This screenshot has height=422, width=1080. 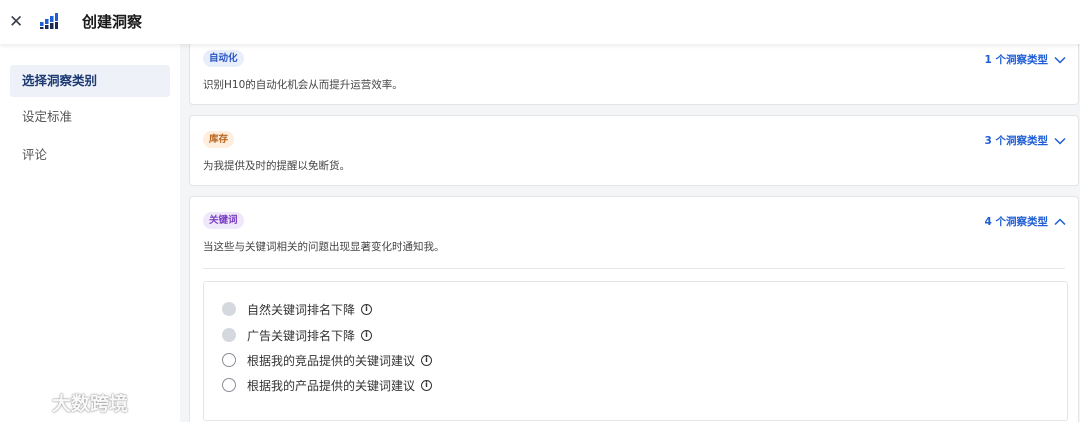 I want to click on insight-option-product-keyword-suggestions: 根据我的产品提供的关键词建议 i, so click(x=327, y=385).